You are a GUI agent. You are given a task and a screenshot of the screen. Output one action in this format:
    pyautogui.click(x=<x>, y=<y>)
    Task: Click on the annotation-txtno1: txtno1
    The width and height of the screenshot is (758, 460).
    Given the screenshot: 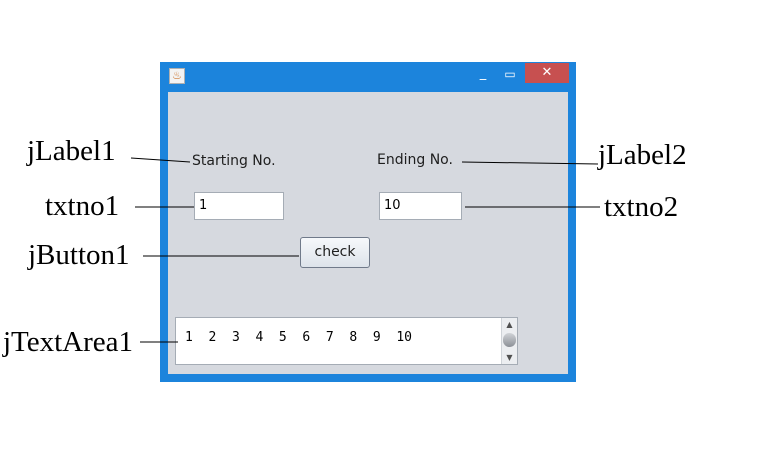 What is the action you would take?
    pyautogui.click(x=82, y=206)
    